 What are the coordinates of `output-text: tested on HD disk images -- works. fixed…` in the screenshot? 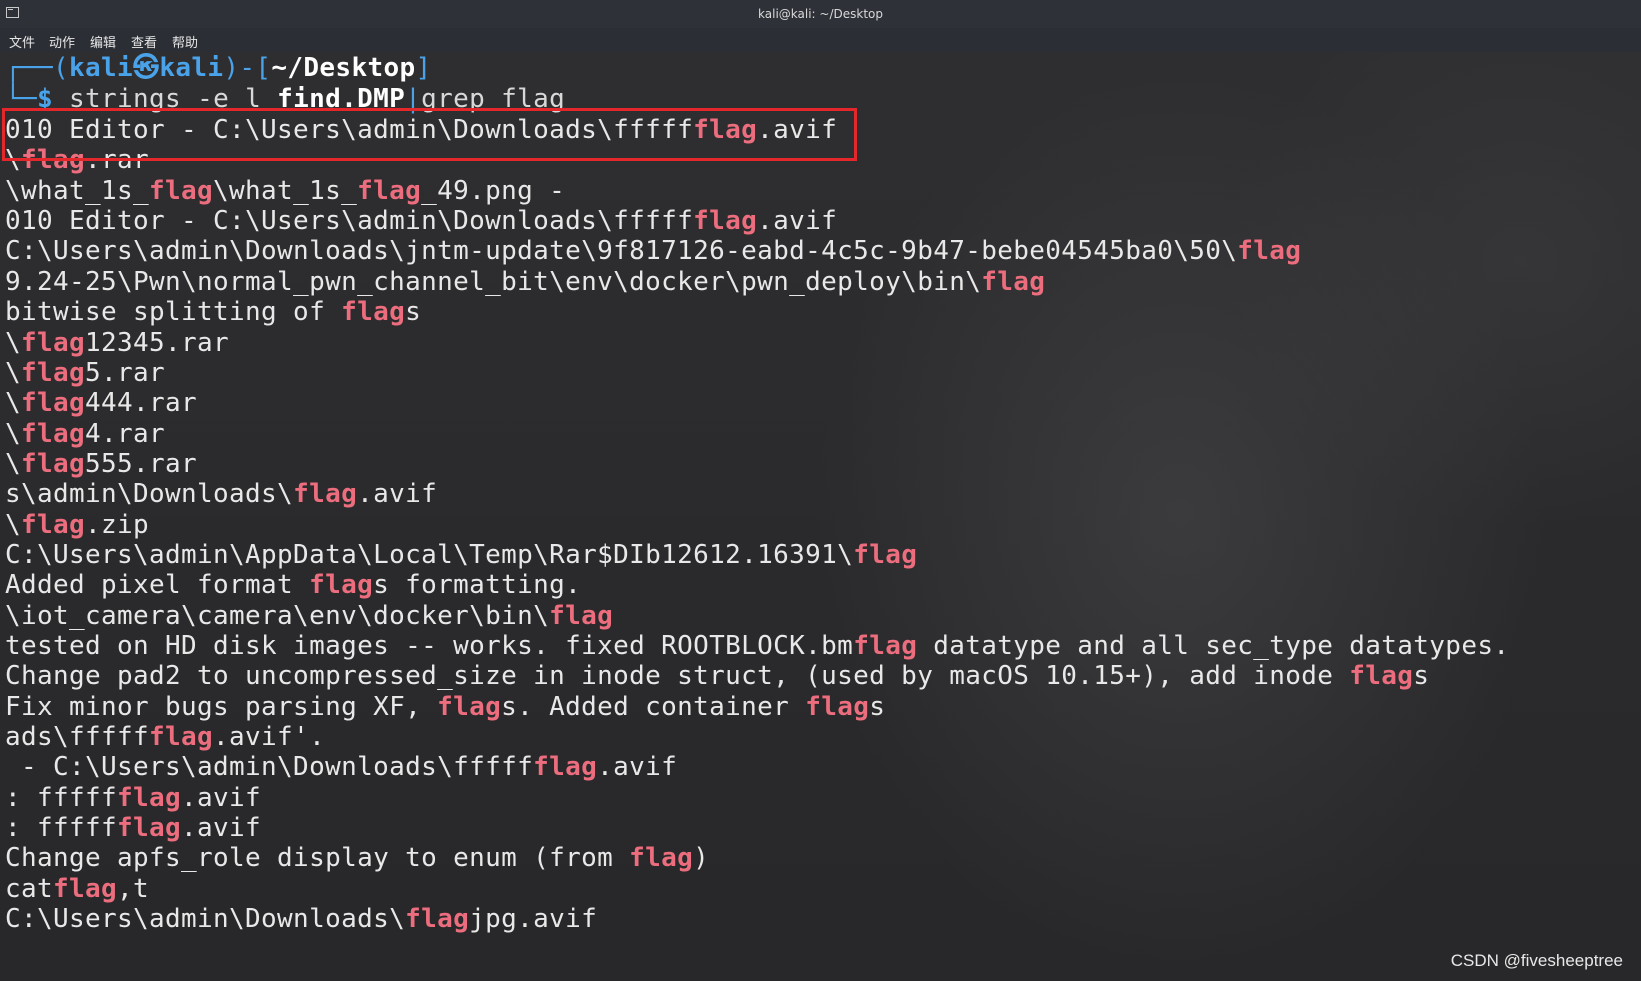 It's located at (429, 646).